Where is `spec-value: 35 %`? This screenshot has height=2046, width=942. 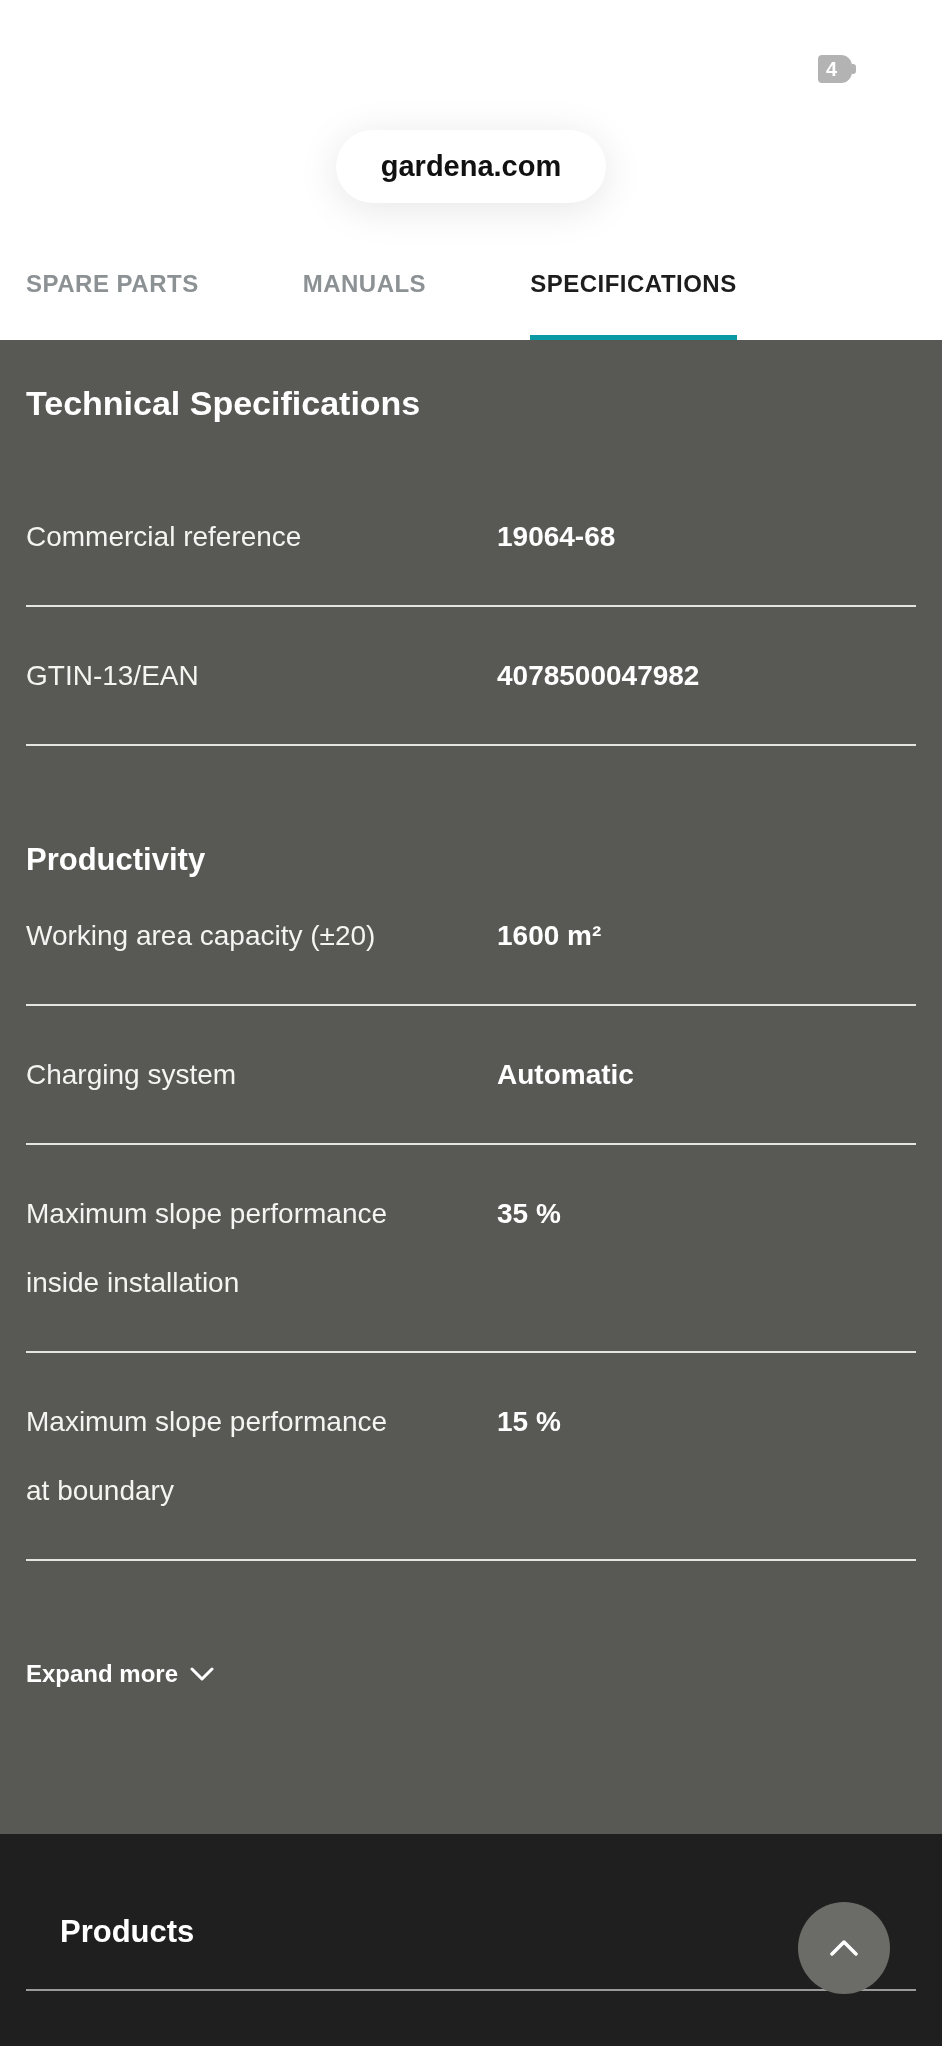 spec-value: 35 % is located at coordinates (529, 1214).